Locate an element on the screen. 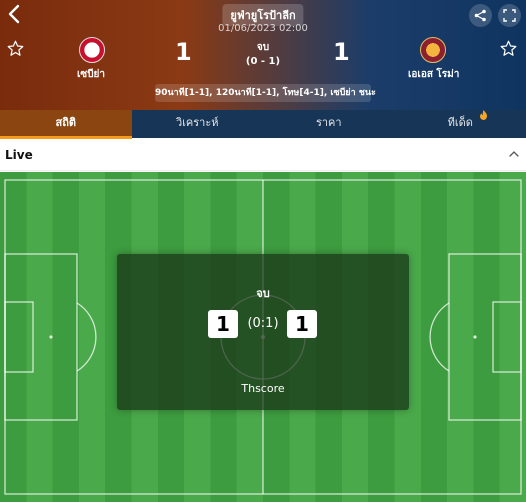 The height and width of the screenshot is (502, 526). fire-icon is located at coordinates (483, 115).